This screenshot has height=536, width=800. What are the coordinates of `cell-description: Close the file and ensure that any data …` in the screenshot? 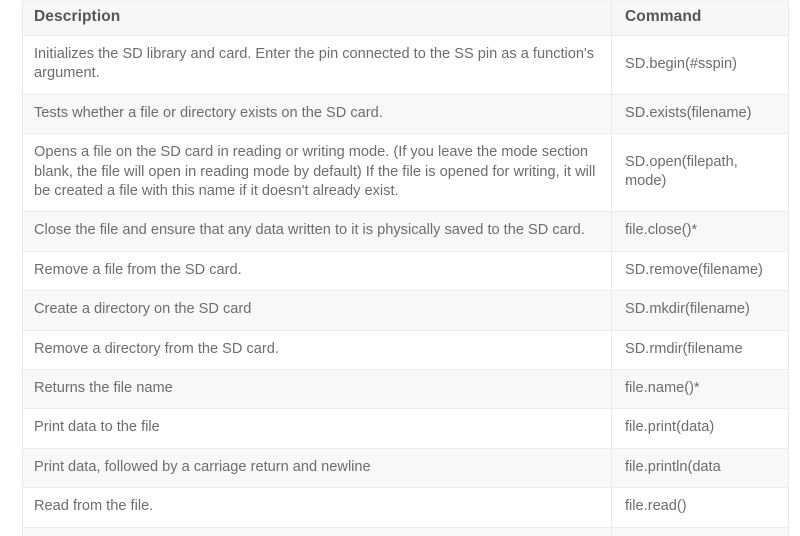 It's located at (317, 231).